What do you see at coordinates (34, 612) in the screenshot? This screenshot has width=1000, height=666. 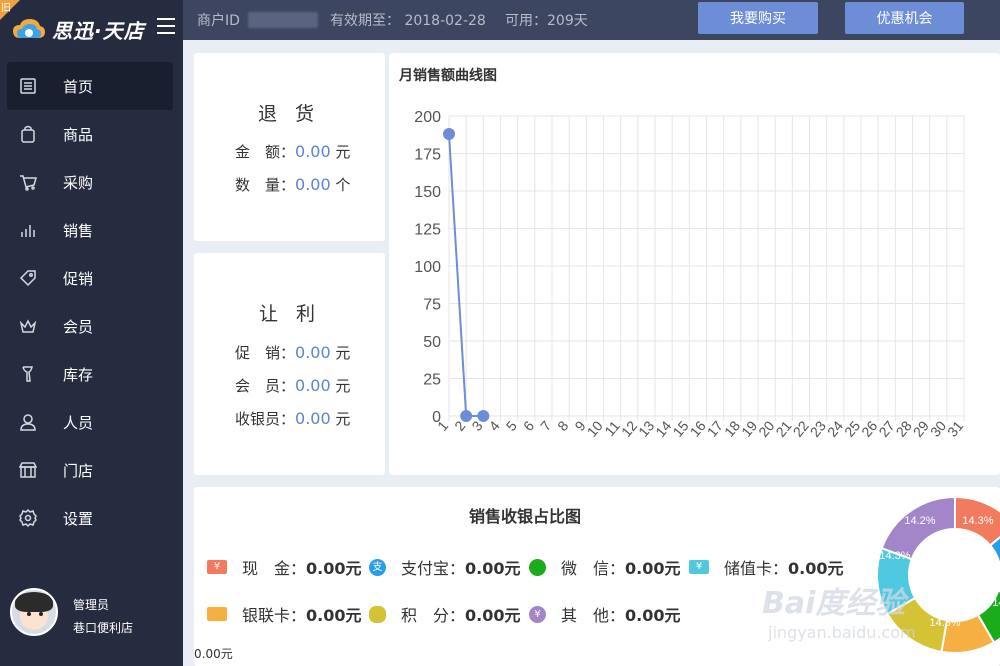 I see `avatar` at bounding box center [34, 612].